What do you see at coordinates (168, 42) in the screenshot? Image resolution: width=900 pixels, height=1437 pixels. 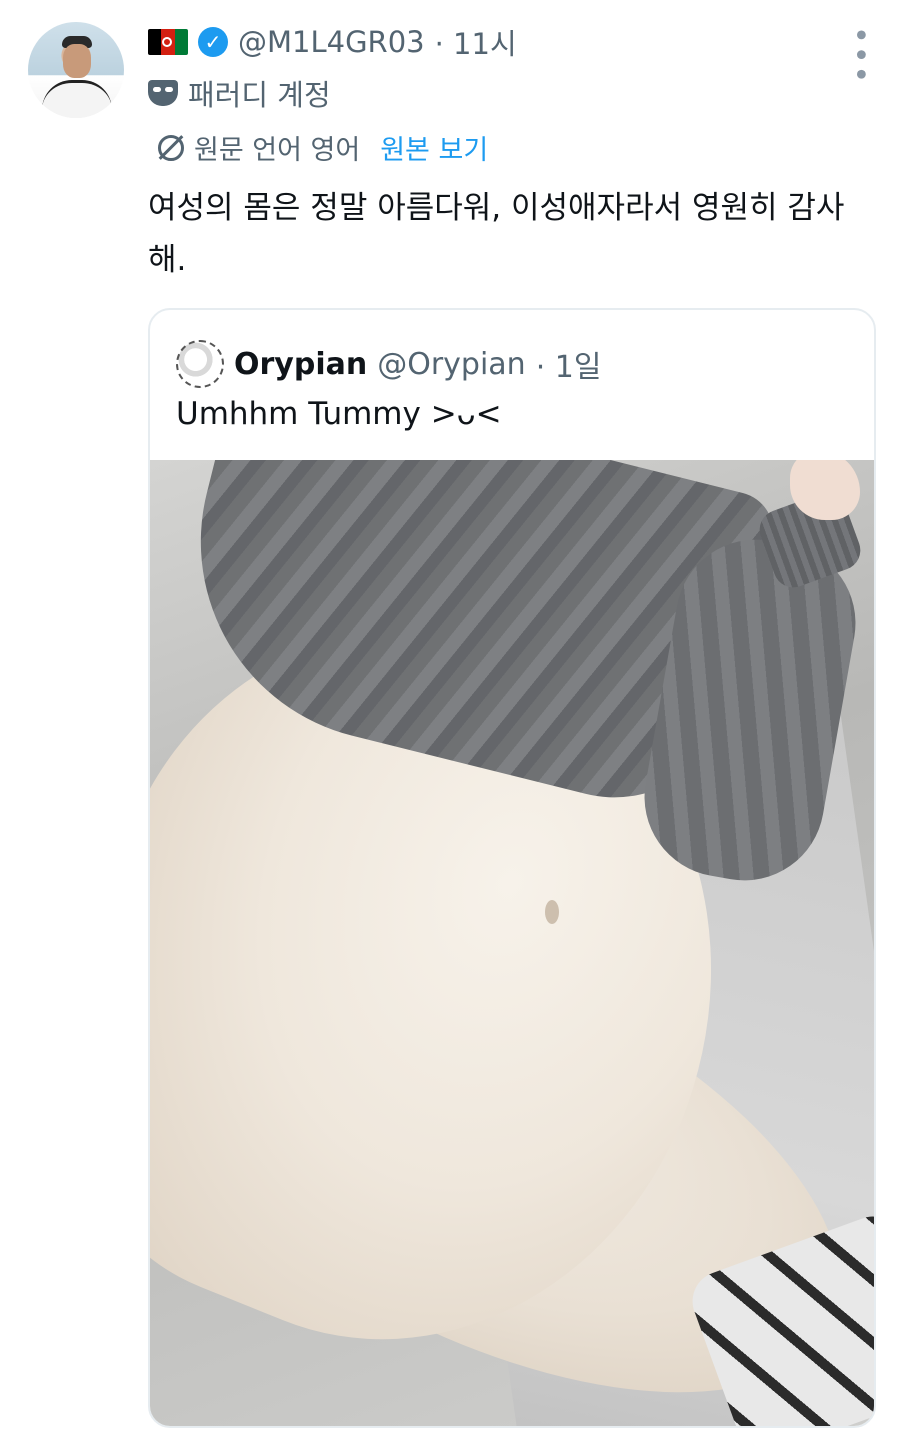 I see `flag-icon` at bounding box center [168, 42].